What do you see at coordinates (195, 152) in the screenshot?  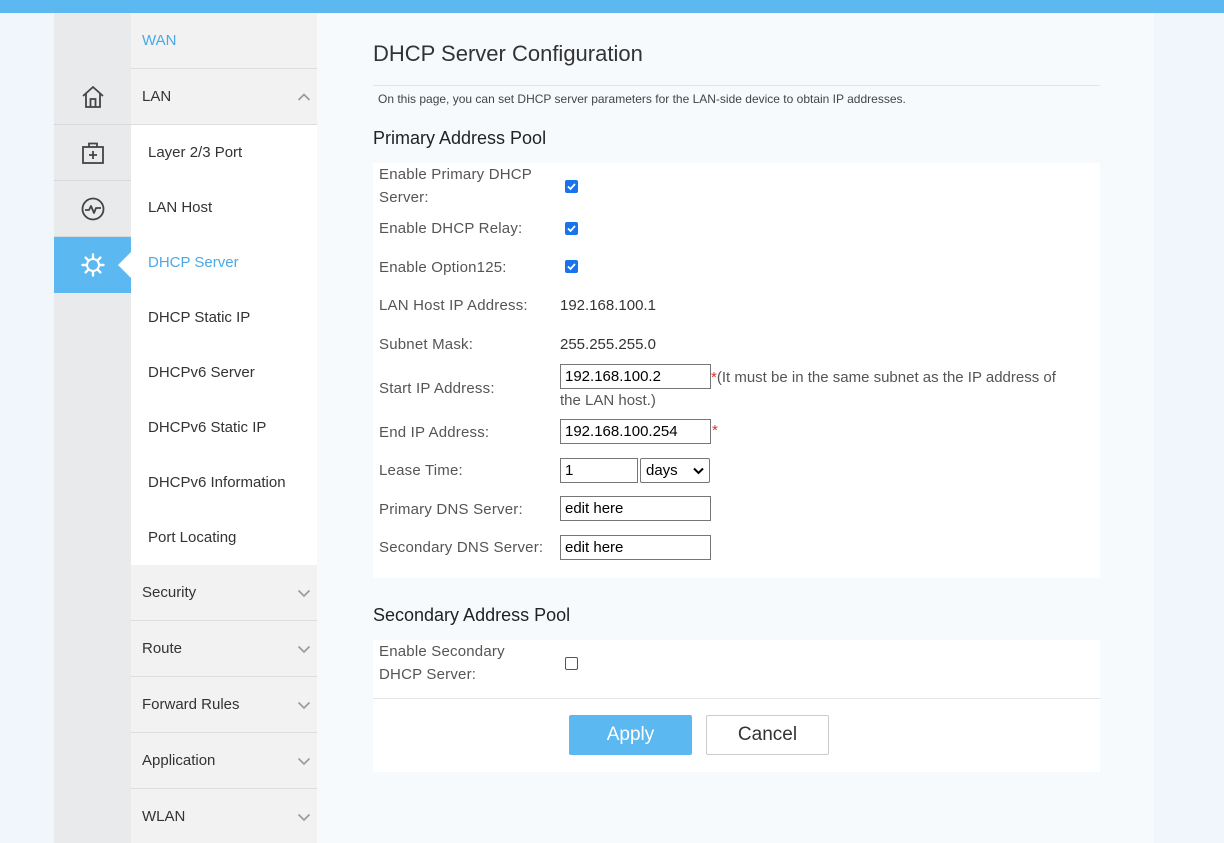 I see `menu-layer23-port-label: Layer 2/3 Port` at bounding box center [195, 152].